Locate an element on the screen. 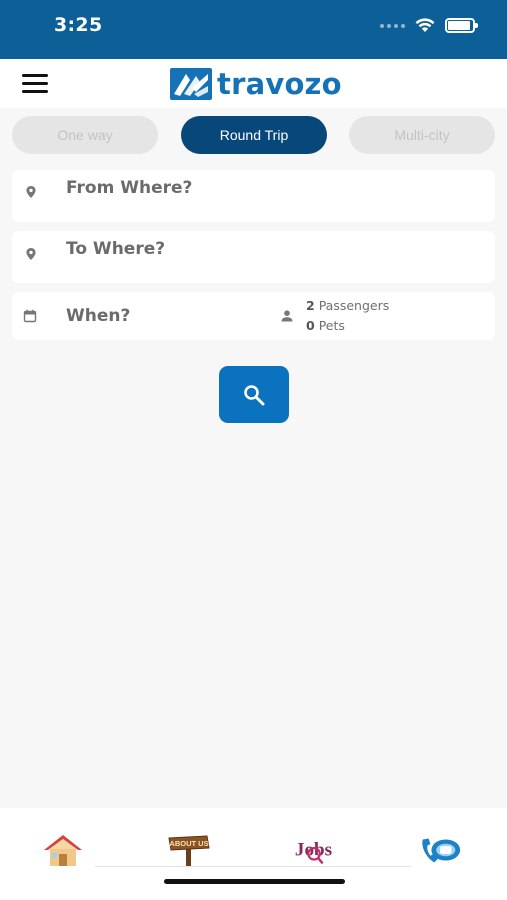 Image resolution: width=507 pixels, height=900 pixels. contact-phone-icon is located at coordinates (441, 850).